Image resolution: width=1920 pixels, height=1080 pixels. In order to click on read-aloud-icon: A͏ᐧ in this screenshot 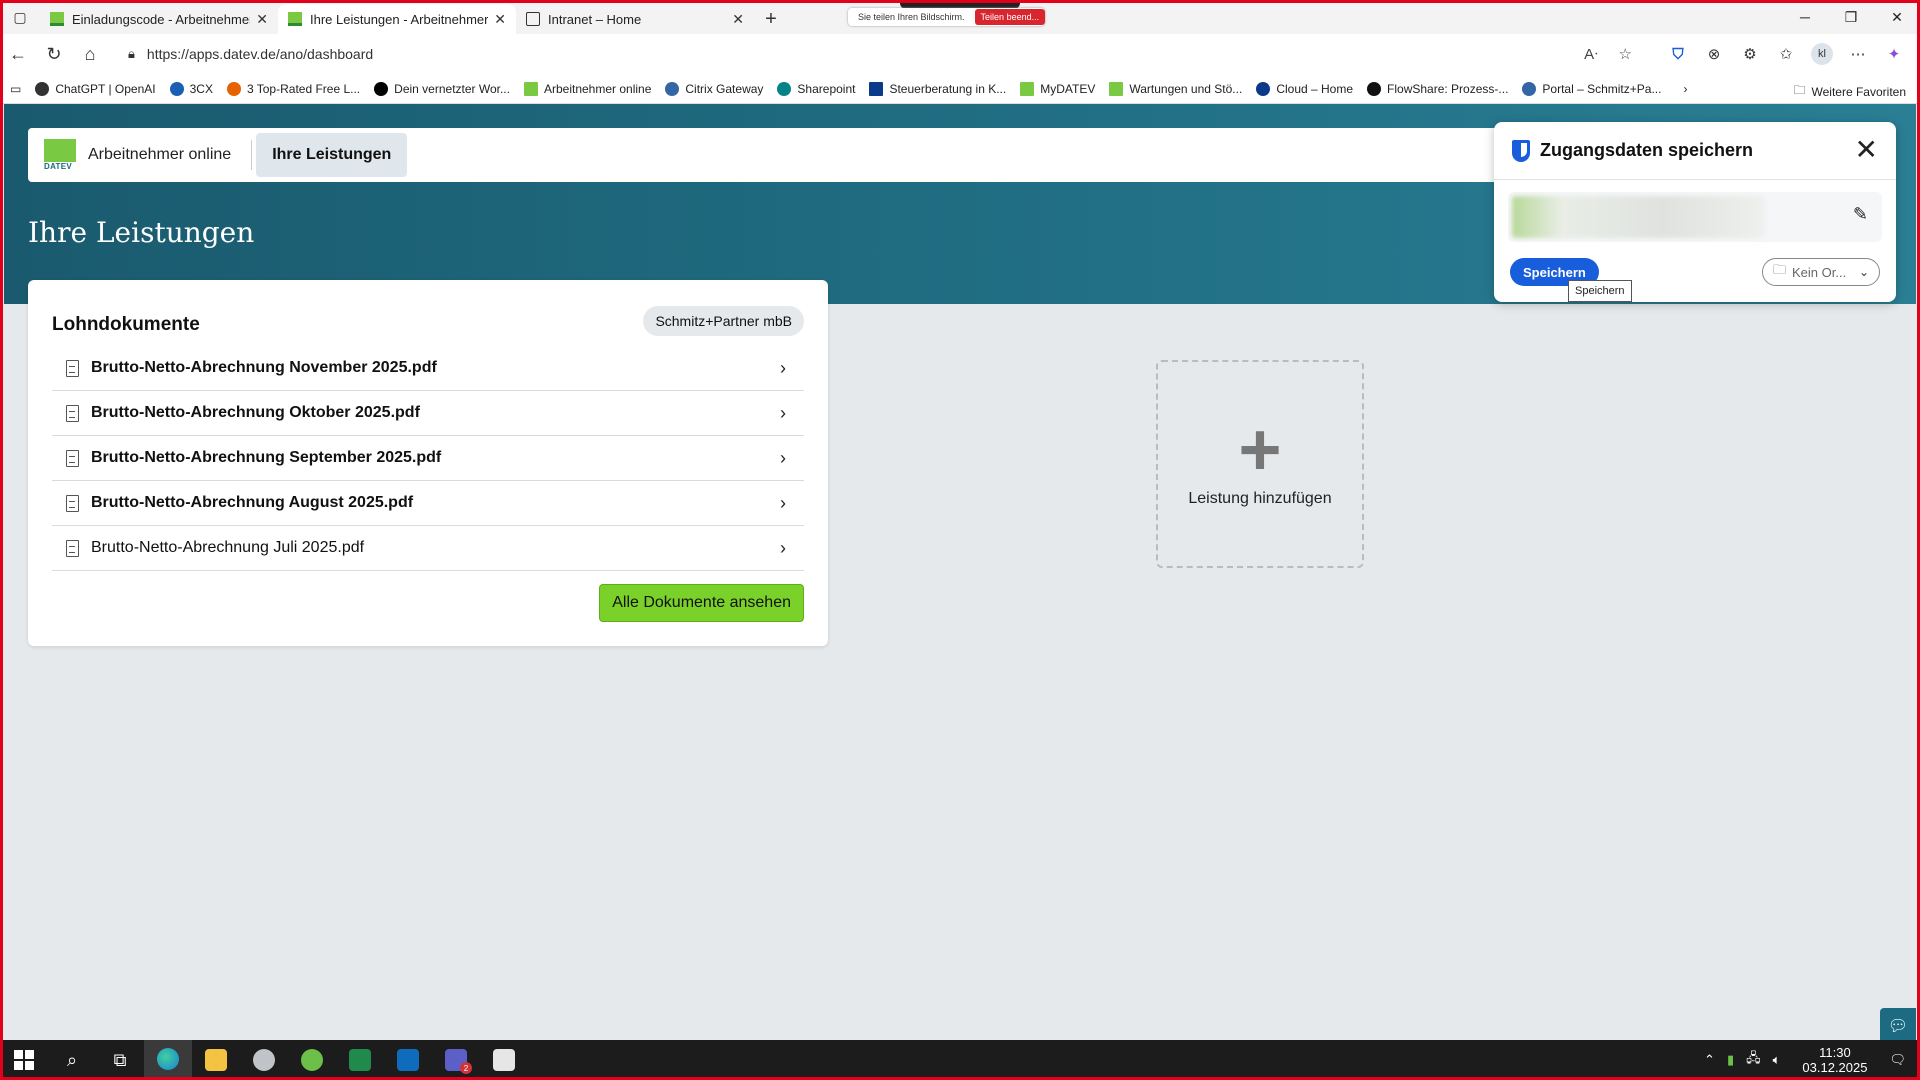, I will do `click(1591, 54)`.